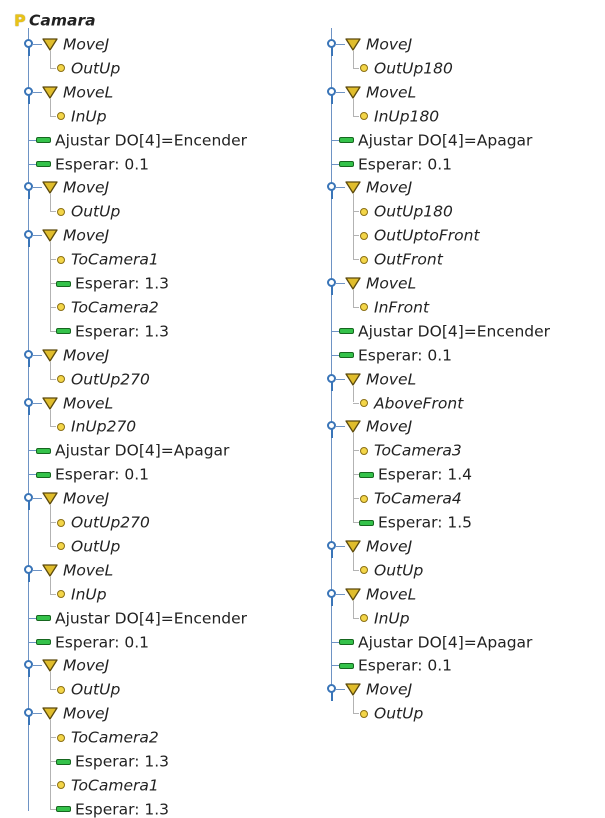 The width and height of the screenshot is (605, 818). Describe the element at coordinates (55, 20) in the screenshot. I see `program-root: Camara` at that location.